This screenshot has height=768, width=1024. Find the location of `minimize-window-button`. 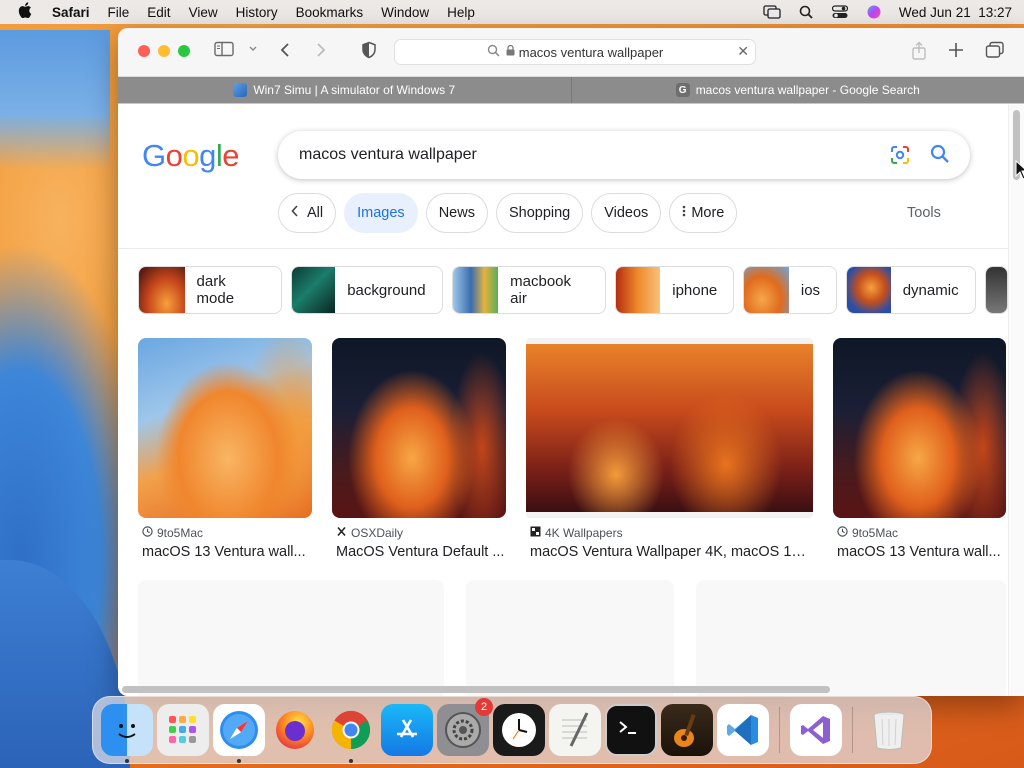

minimize-window-button is located at coordinates (164, 51).